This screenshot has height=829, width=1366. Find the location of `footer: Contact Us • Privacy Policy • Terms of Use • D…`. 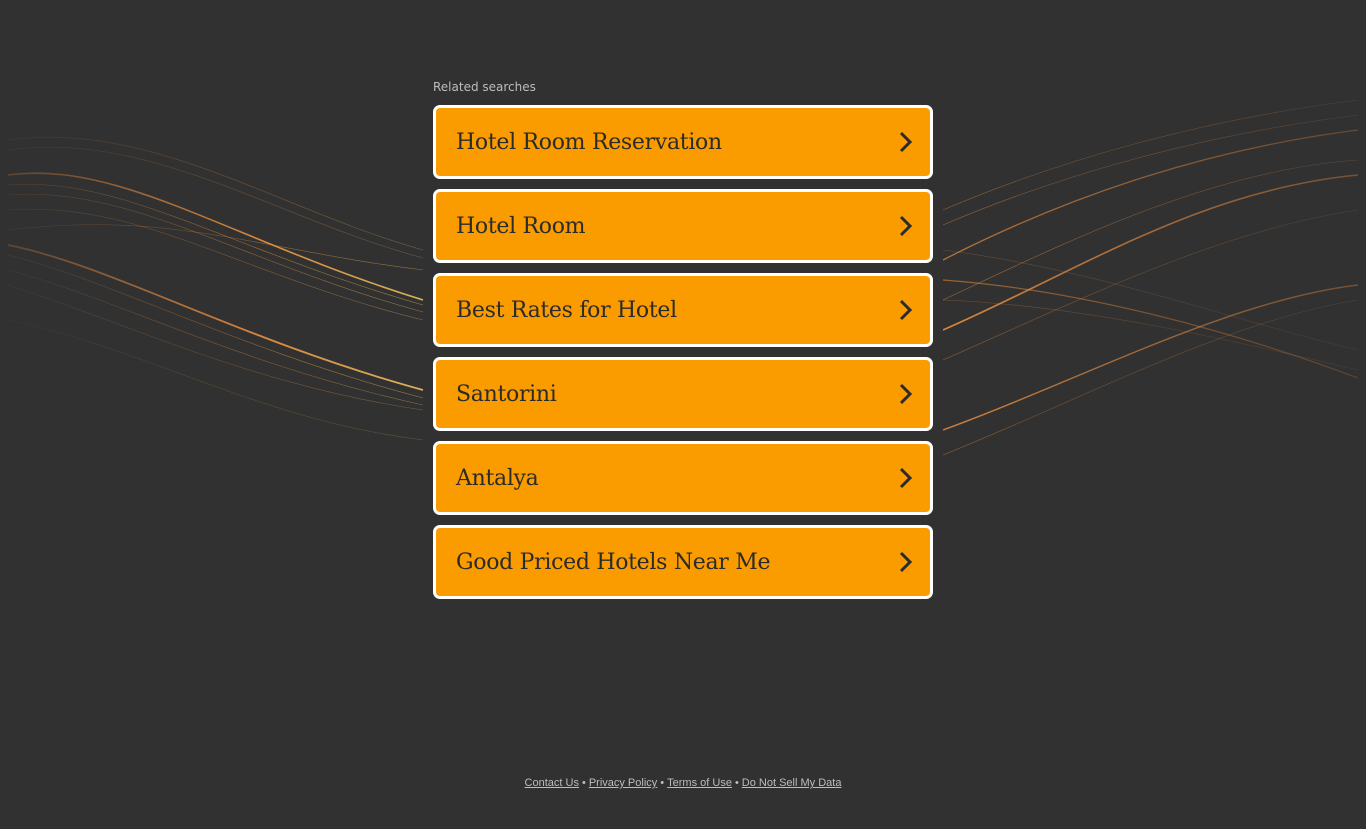

footer: Contact Us • Privacy Policy • Terms of Use • D… is located at coordinates (683, 783).